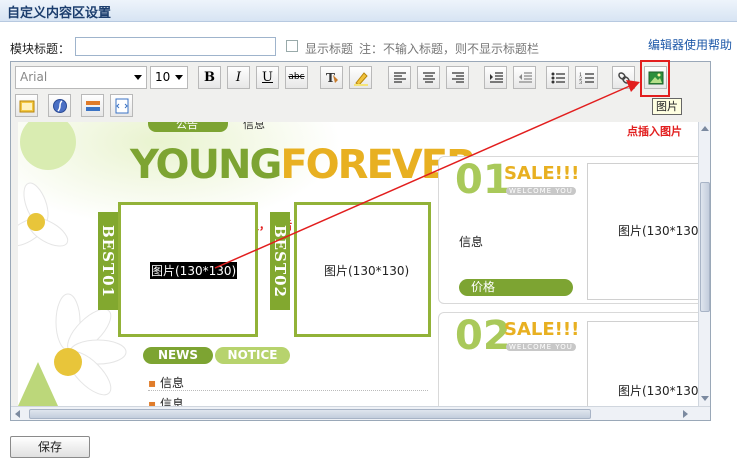 The height and width of the screenshot is (458, 737). I want to click on save-button: 保存, so click(50, 447).